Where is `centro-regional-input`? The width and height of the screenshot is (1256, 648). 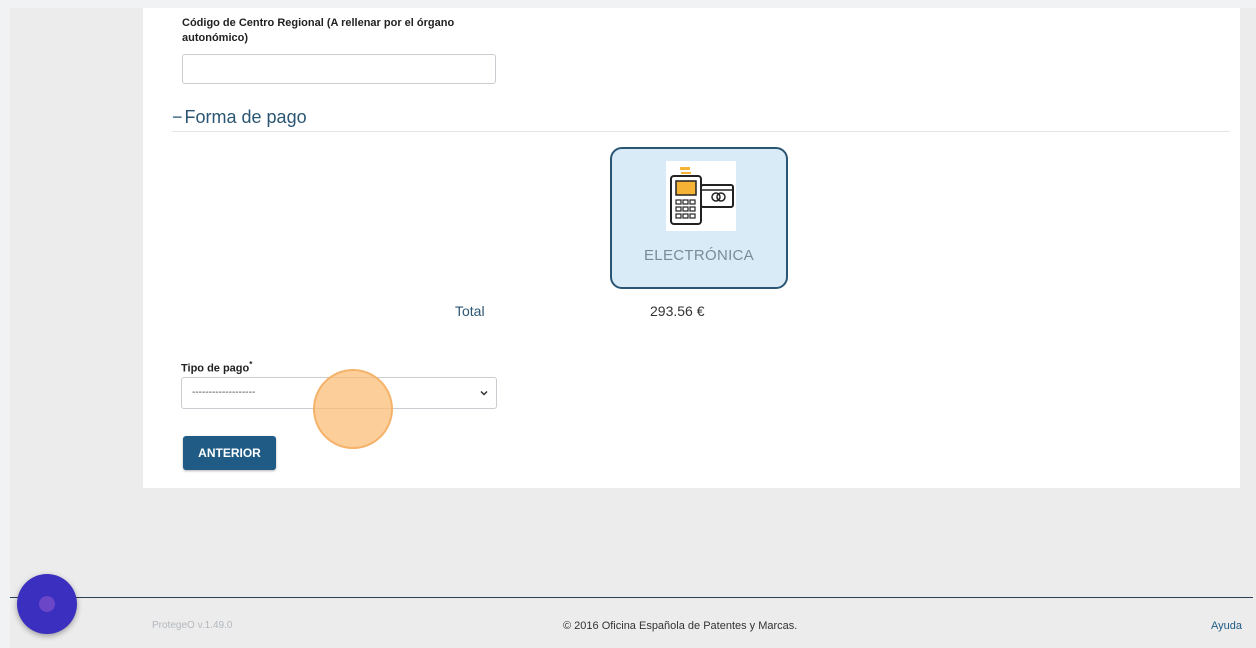
centro-regional-input is located at coordinates (339, 69).